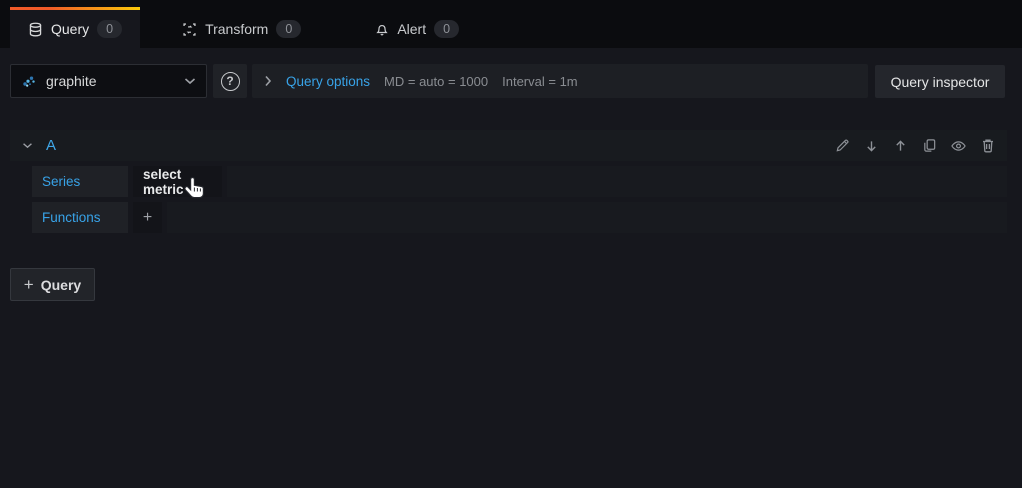  What do you see at coordinates (511, 24) in the screenshot?
I see `editor-tab-bar: Query 0 Transform 0 Alert 0` at bounding box center [511, 24].